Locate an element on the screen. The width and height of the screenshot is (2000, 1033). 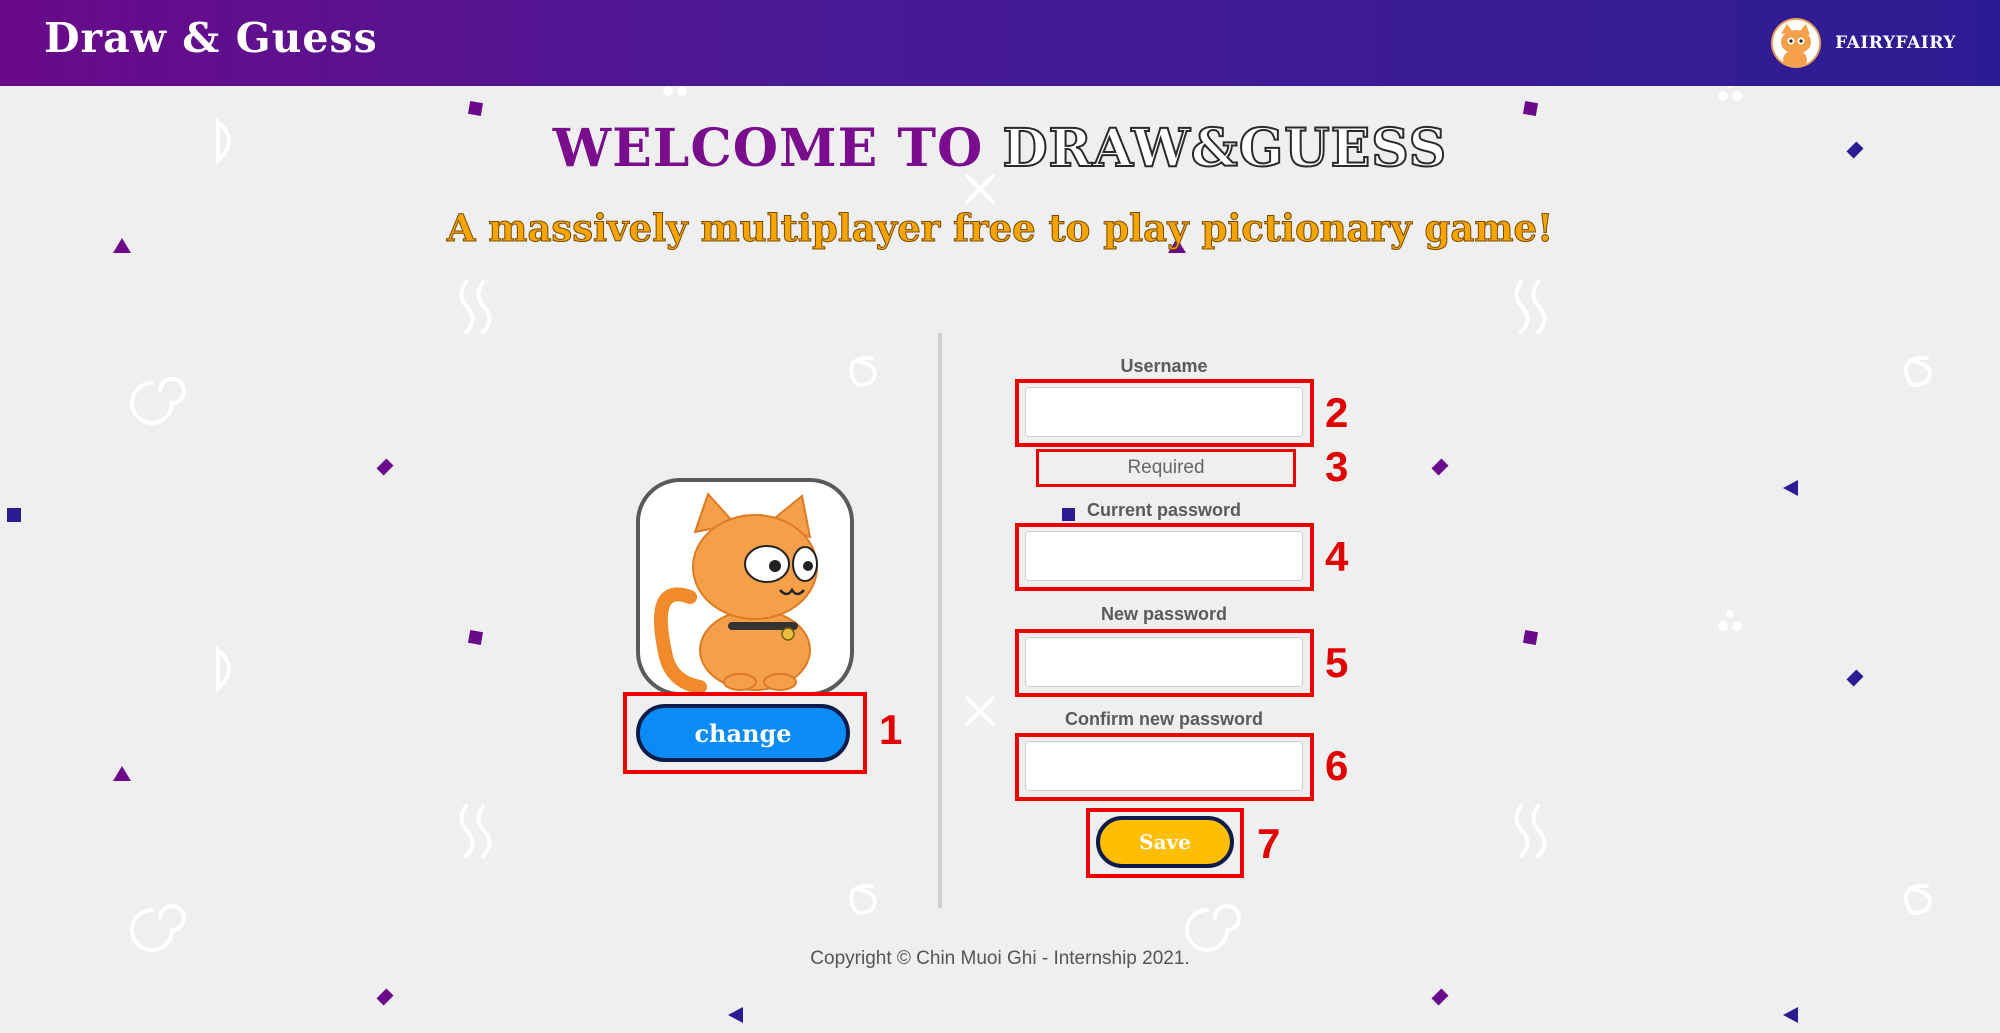
welcome-game-name: DRAW&GUESS is located at coordinates (1224, 148).